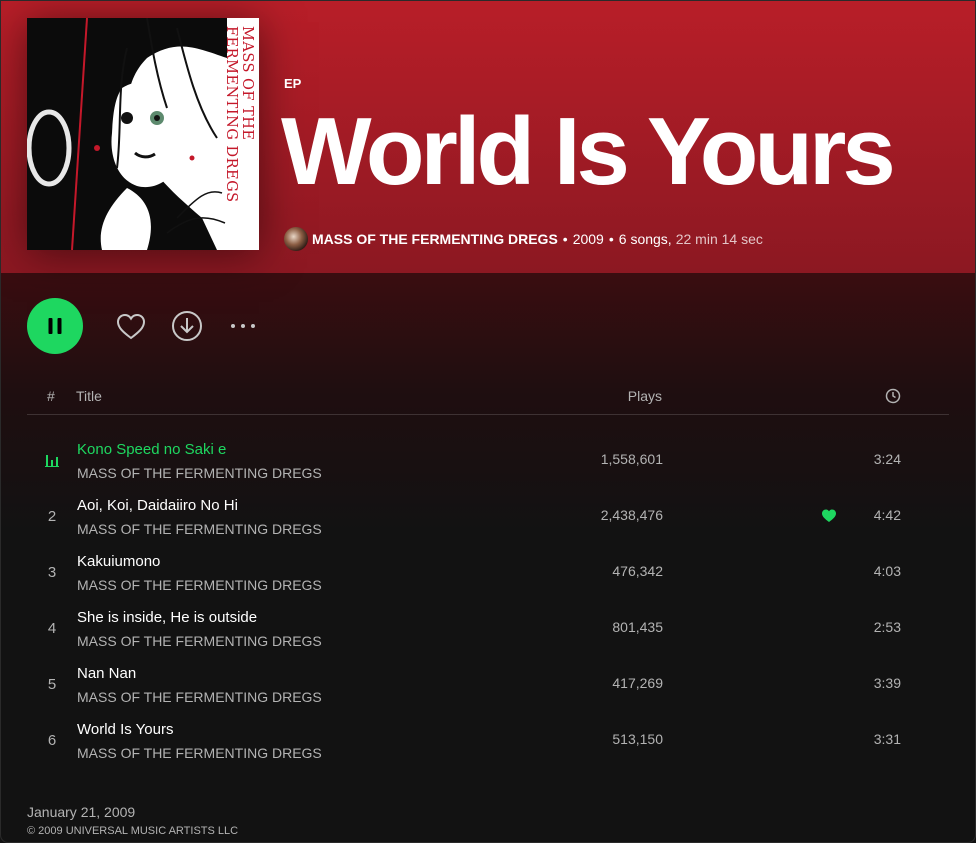 The image size is (976, 843). What do you see at coordinates (106, 673) in the screenshot?
I see `track-title: Nan Nan` at bounding box center [106, 673].